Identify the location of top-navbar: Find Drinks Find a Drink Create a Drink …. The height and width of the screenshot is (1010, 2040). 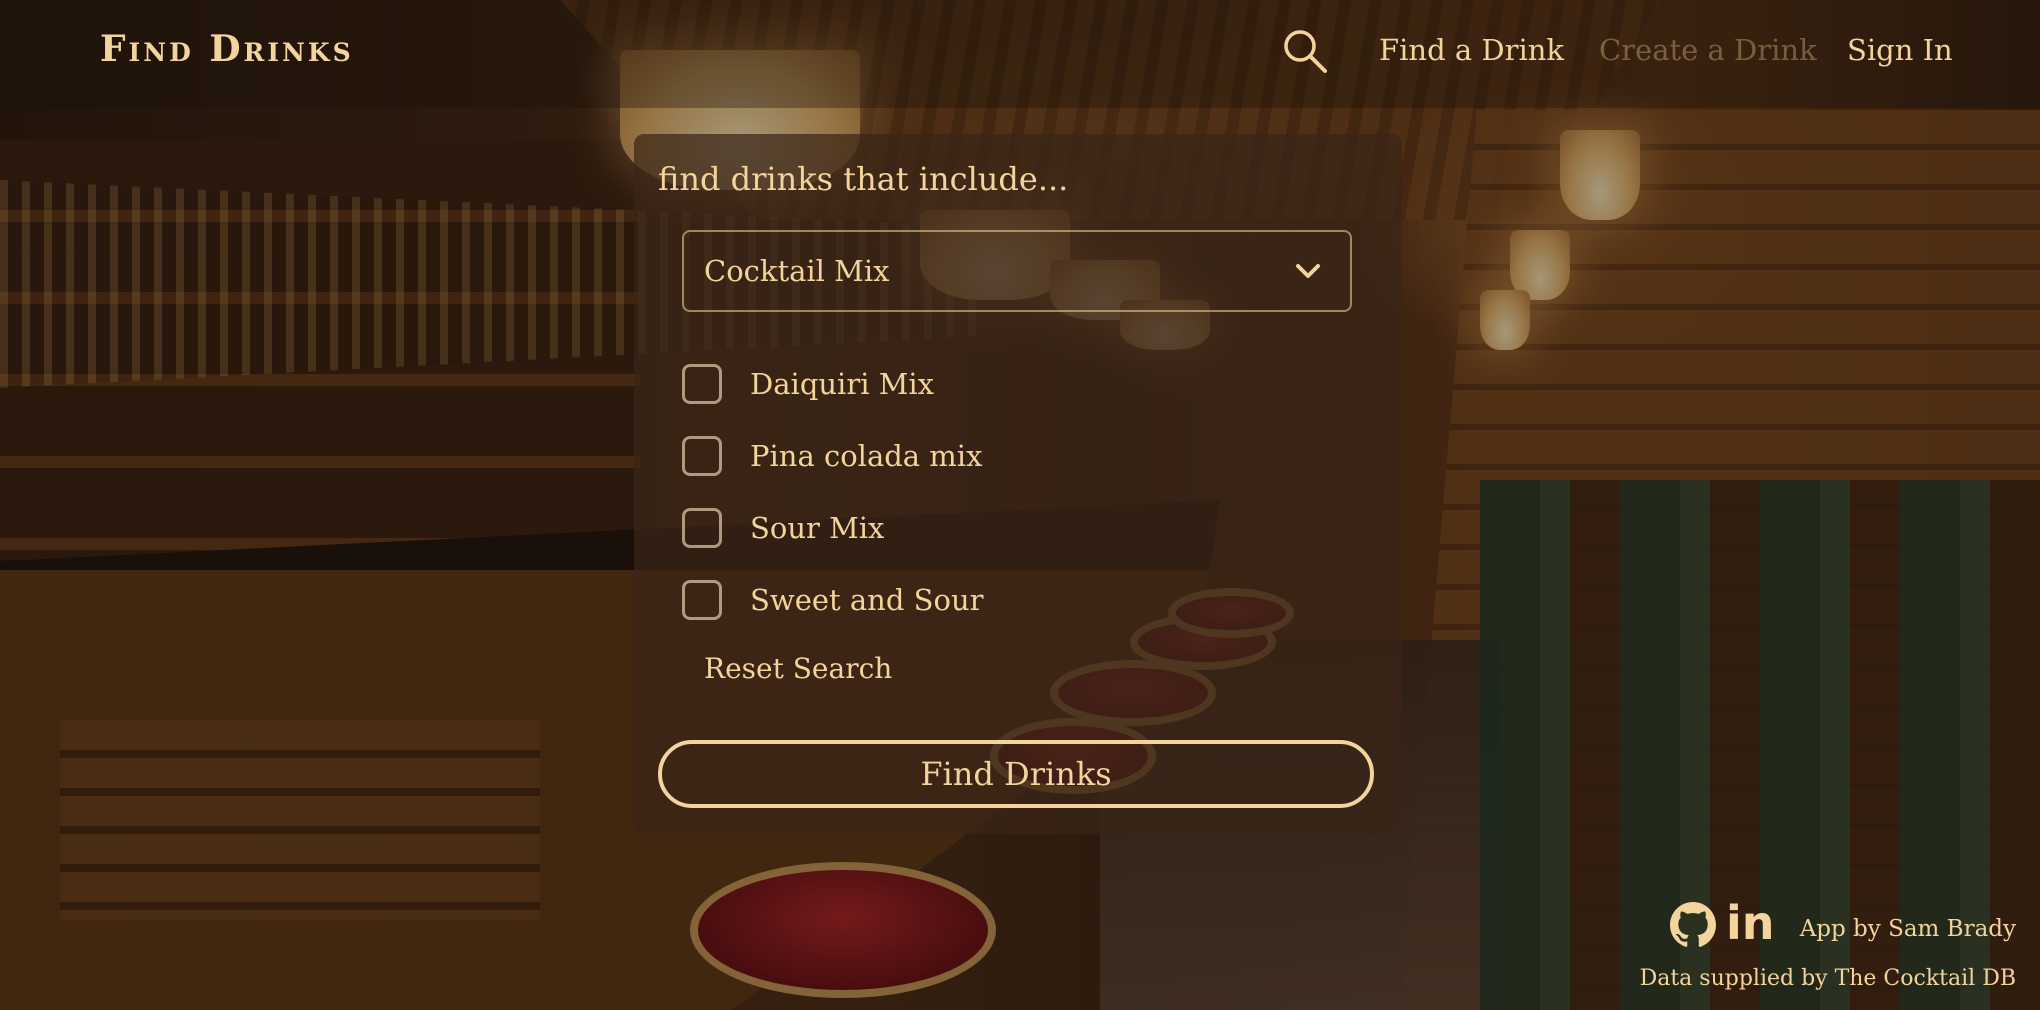
(1020, 54).